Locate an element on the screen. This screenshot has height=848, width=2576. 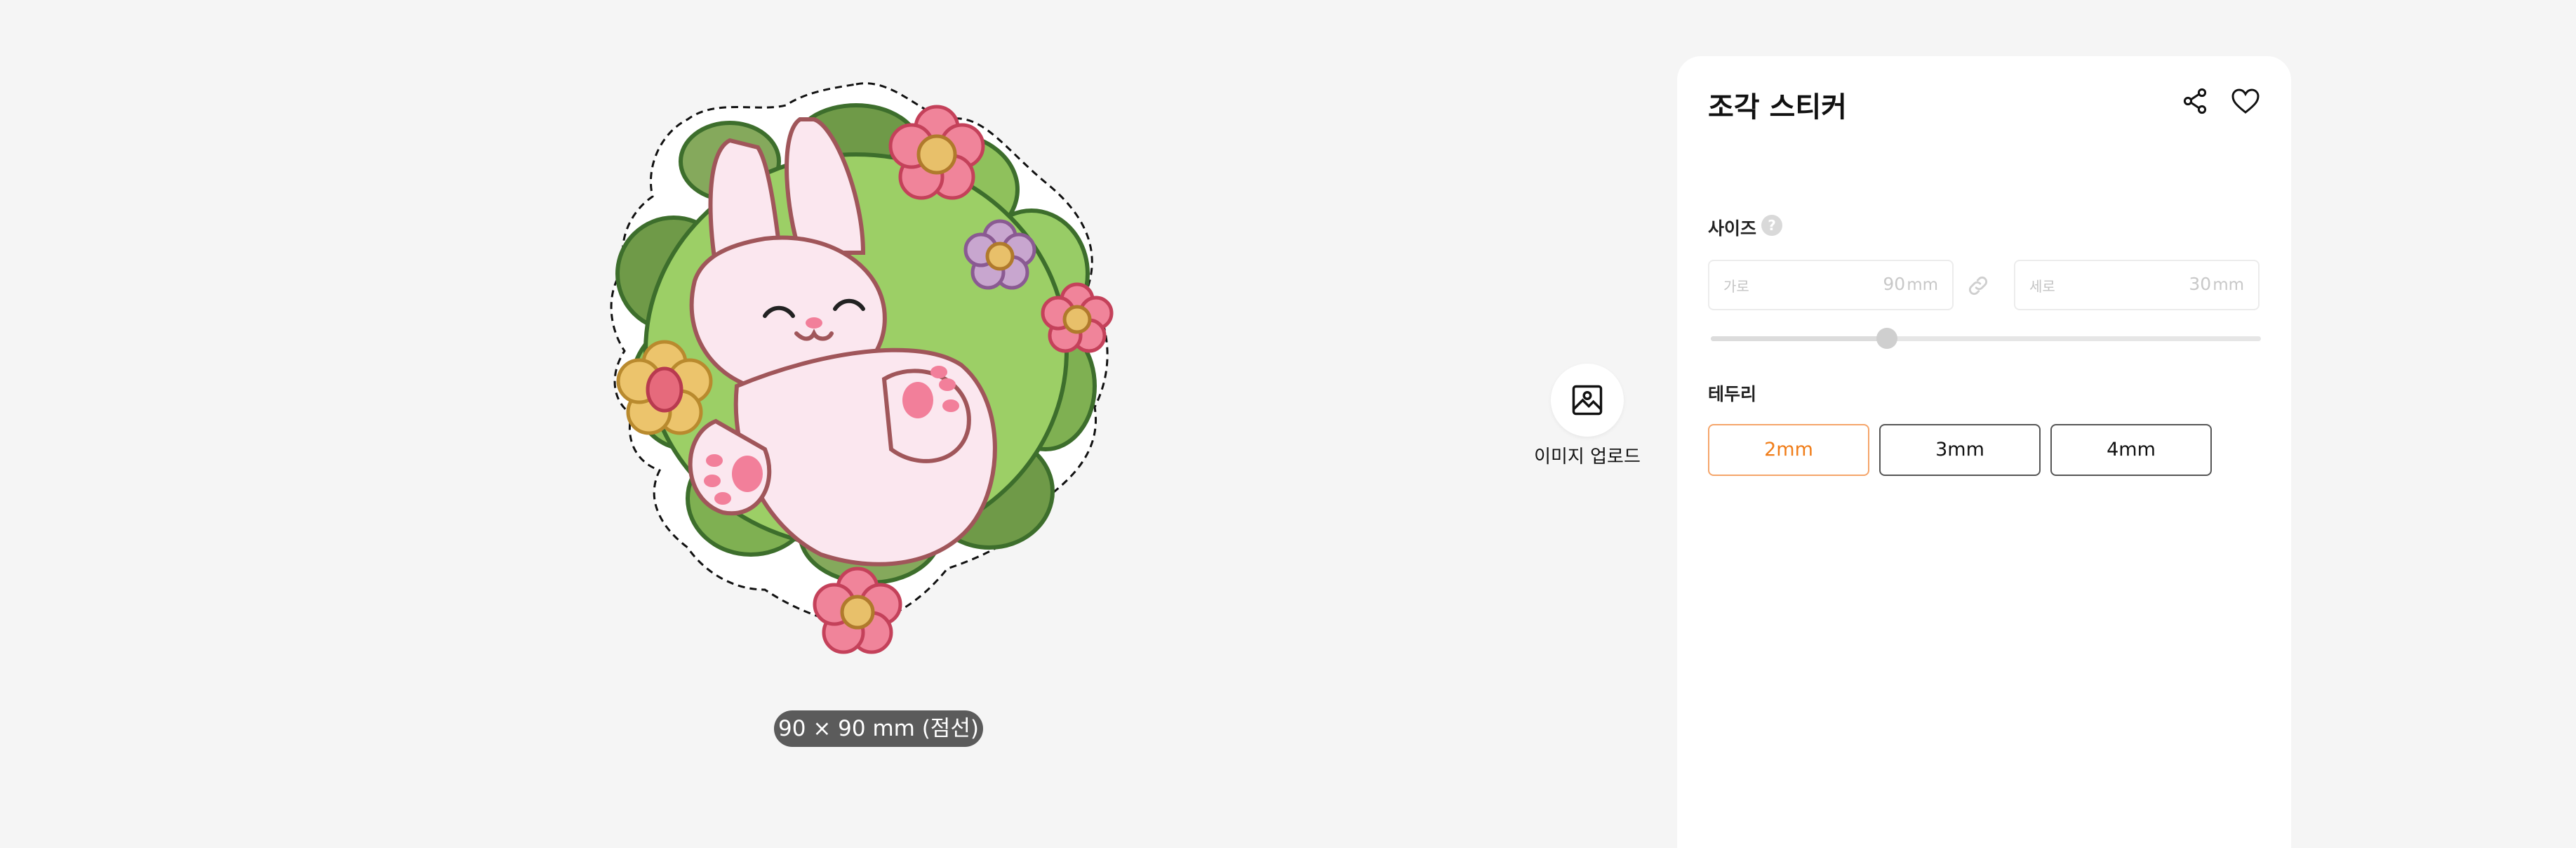
height-field: 세로 30mm is located at coordinates (2137, 285).